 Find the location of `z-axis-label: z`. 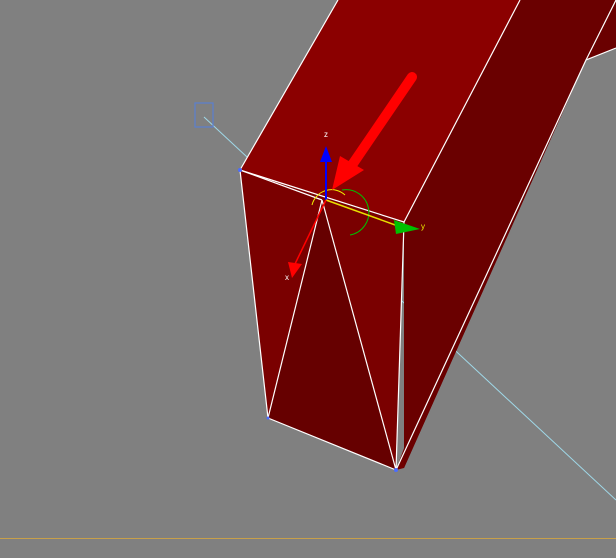

z-axis-label: z is located at coordinates (326, 134).